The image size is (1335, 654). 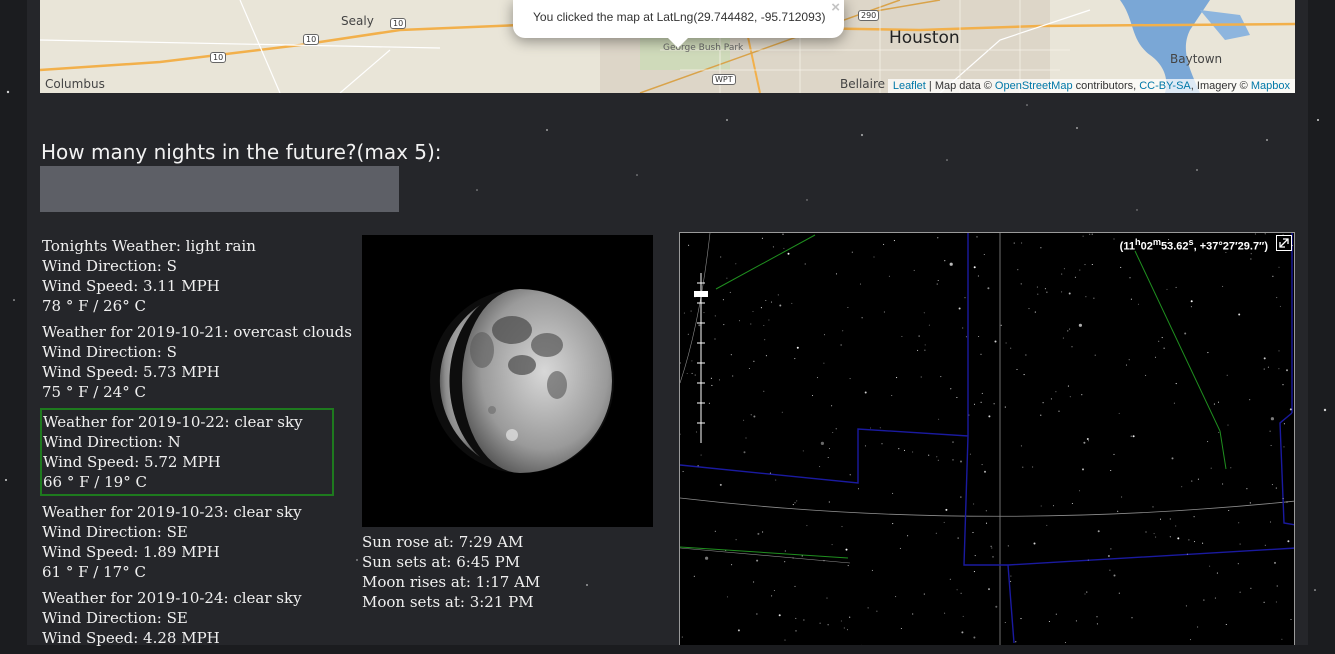 I want to click on openstreetmap-link: OpenStreetMap, so click(x=1034, y=86).